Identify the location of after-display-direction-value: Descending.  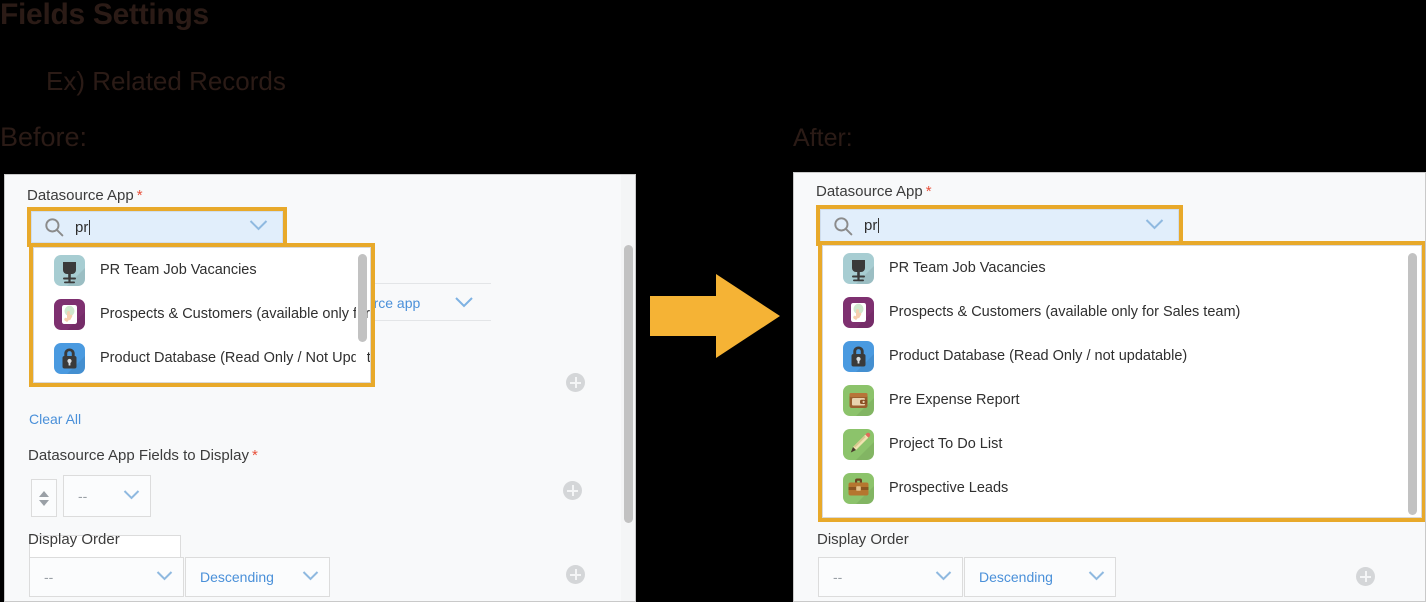
(1016, 577).